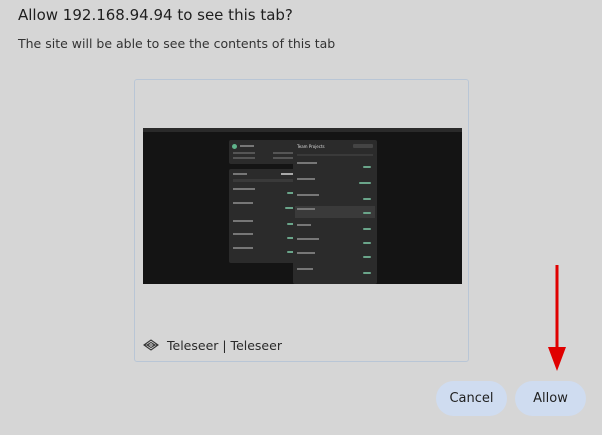 The width and height of the screenshot is (602, 435). I want to click on thumbnail-topbar, so click(302, 130).